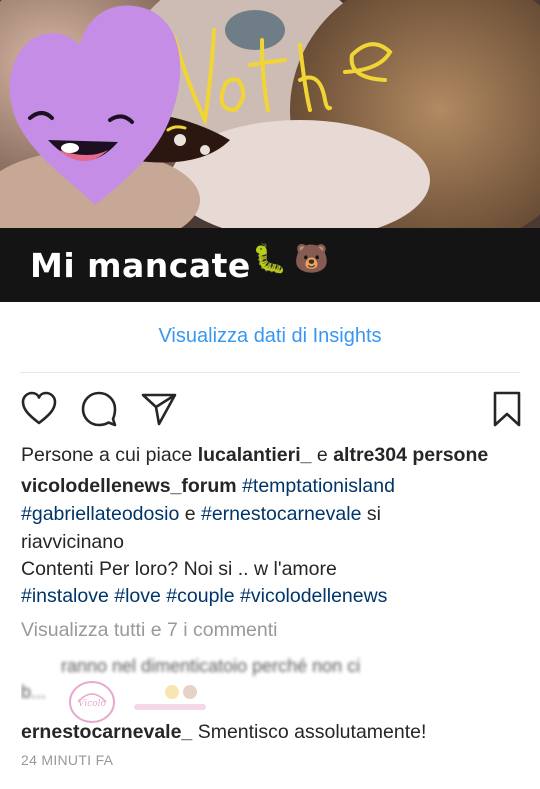 Image resolution: width=540 pixels, height=789 pixels. What do you see at coordinates (311, 258) in the screenshot?
I see `bear-face-icon: 🐻` at bounding box center [311, 258].